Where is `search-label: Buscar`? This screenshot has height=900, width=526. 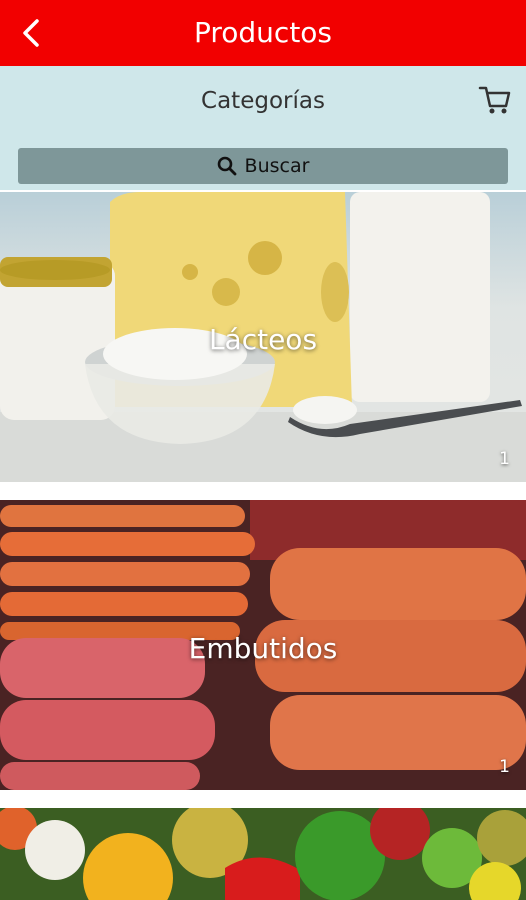 search-label: Buscar is located at coordinates (277, 166).